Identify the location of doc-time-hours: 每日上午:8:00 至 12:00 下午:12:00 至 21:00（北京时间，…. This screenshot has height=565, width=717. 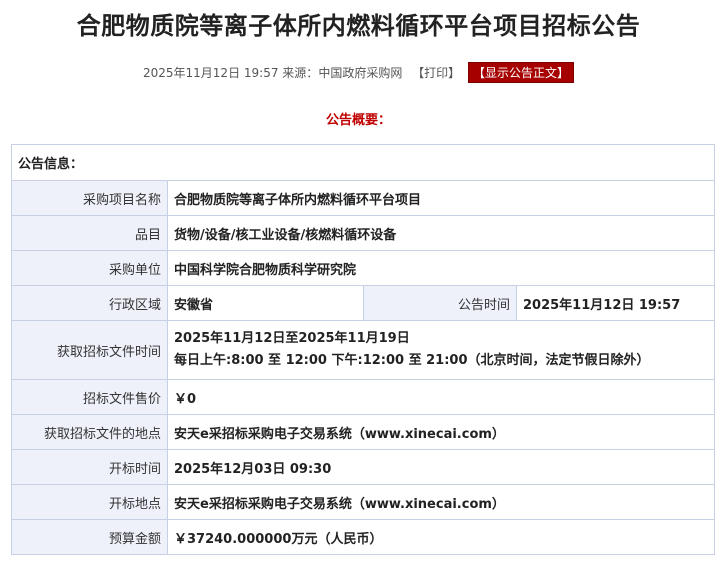
(412, 360).